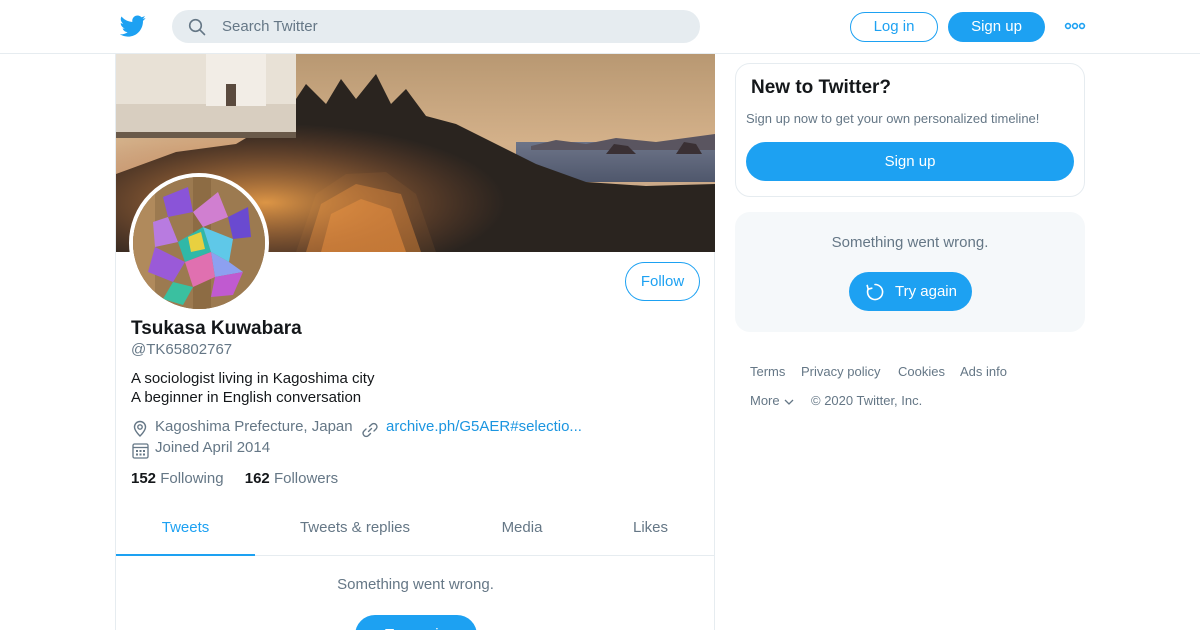  Describe the element at coordinates (910, 242) in the screenshot. I see `sidebar-error-message: Something went wrong.` at that location.